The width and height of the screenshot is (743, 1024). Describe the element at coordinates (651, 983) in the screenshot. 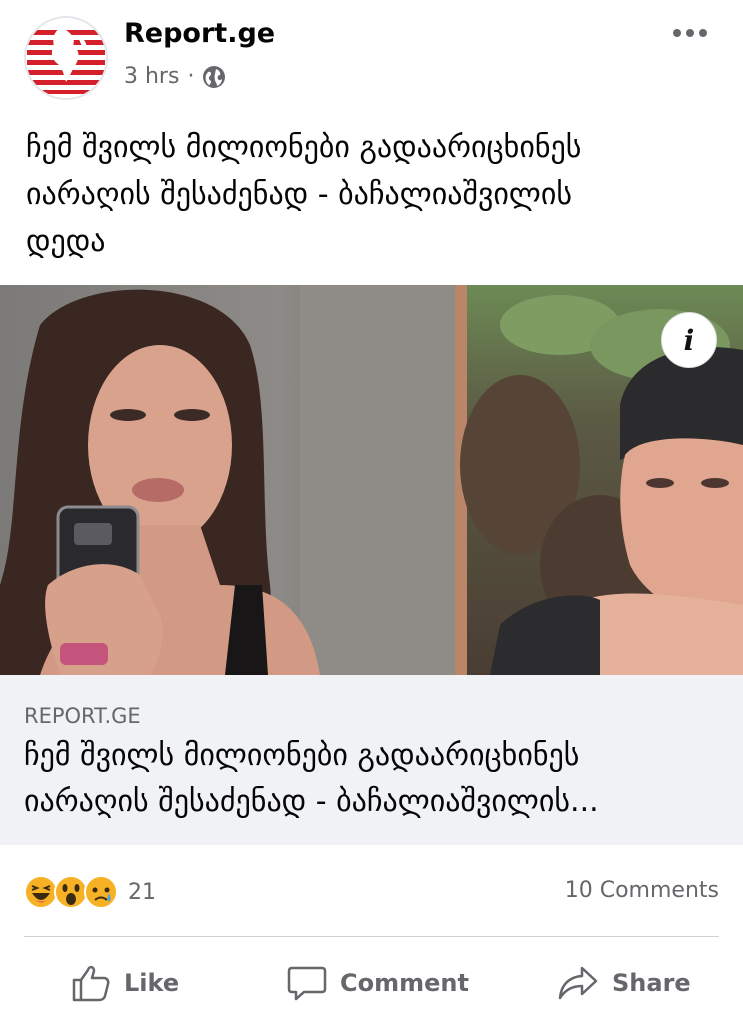

I see `share-label: Share` at that location.